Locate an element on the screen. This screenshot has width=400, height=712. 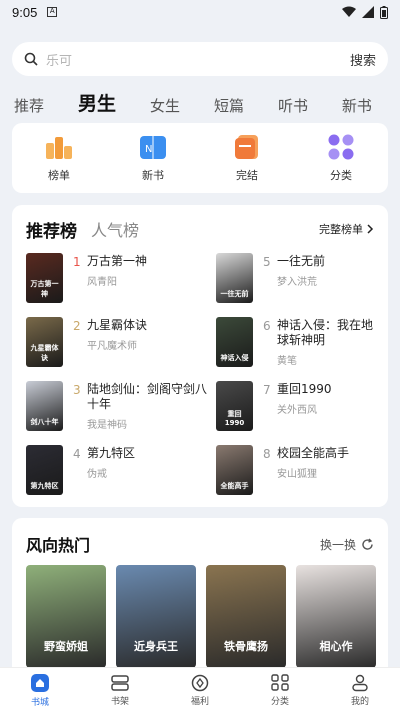
status-time: 9:05 is located at coordinates (25, 12).